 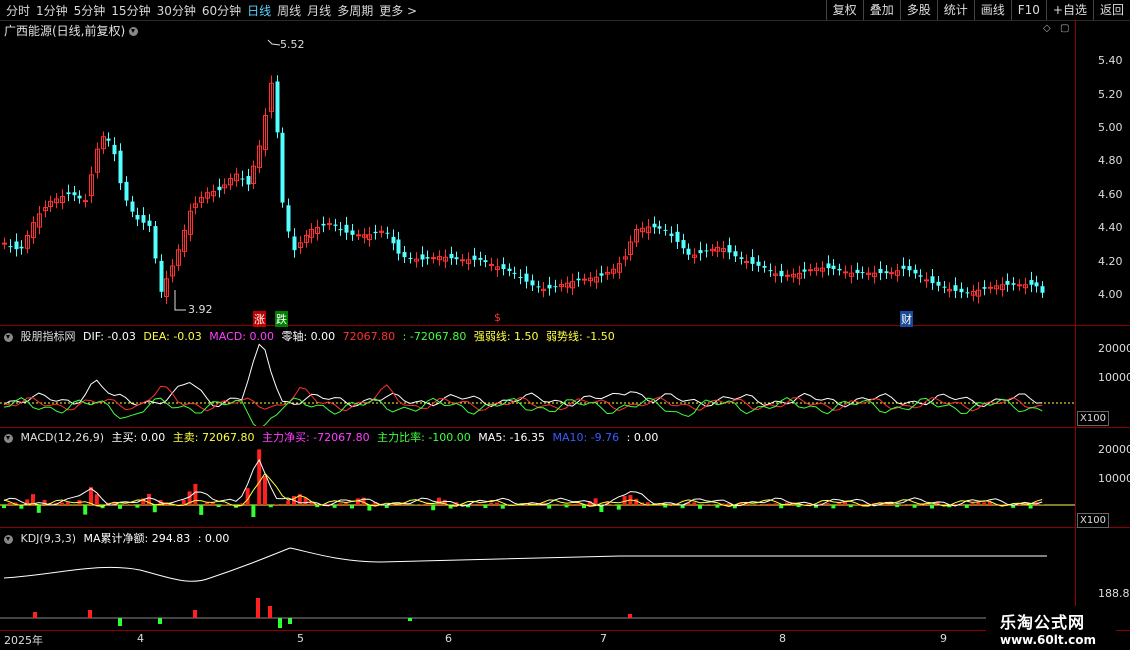 I want to click on x-axis-label: 9, so click(x=943, y=638).